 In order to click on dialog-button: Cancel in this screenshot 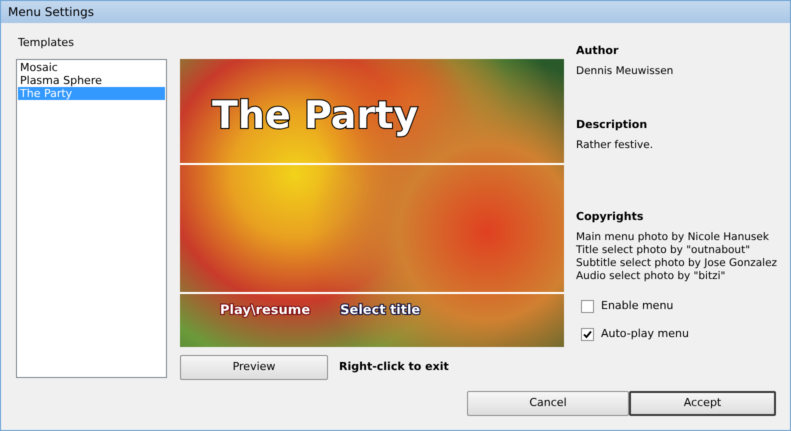, I will do `click(548, 403)`.